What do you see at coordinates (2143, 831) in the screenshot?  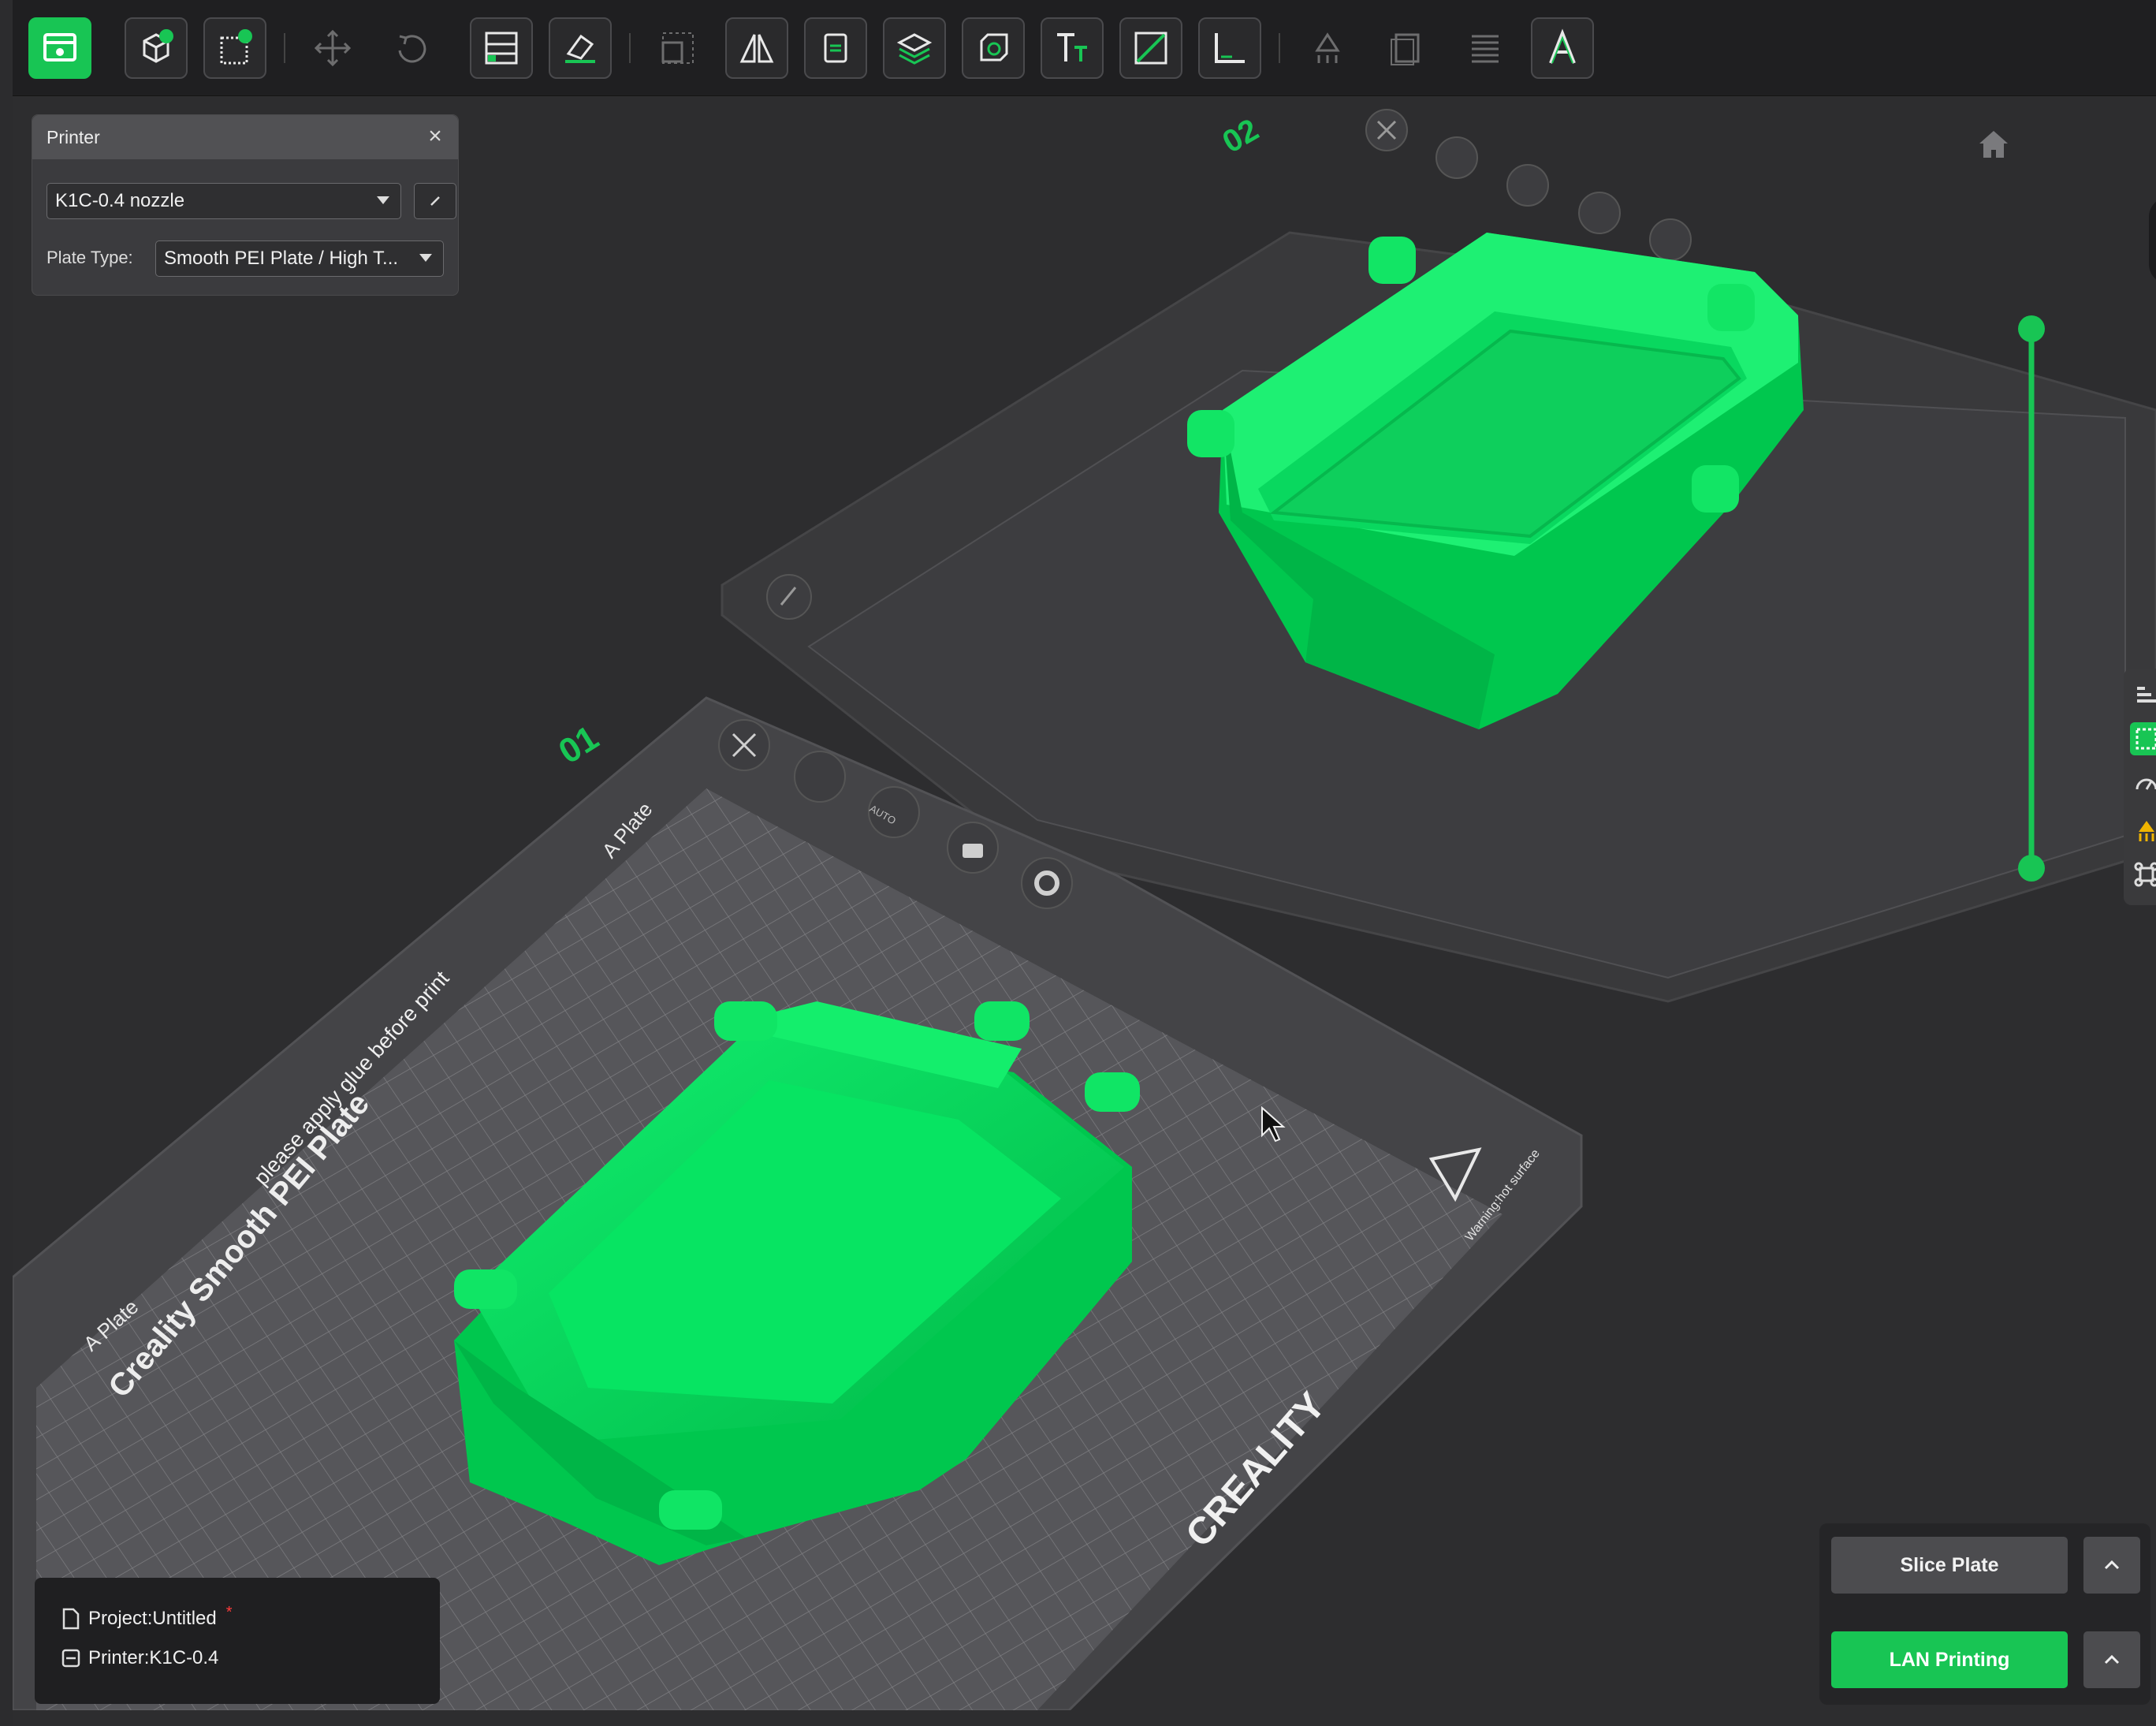 I see `support-view-icon` at bounding box center [2143, 831].